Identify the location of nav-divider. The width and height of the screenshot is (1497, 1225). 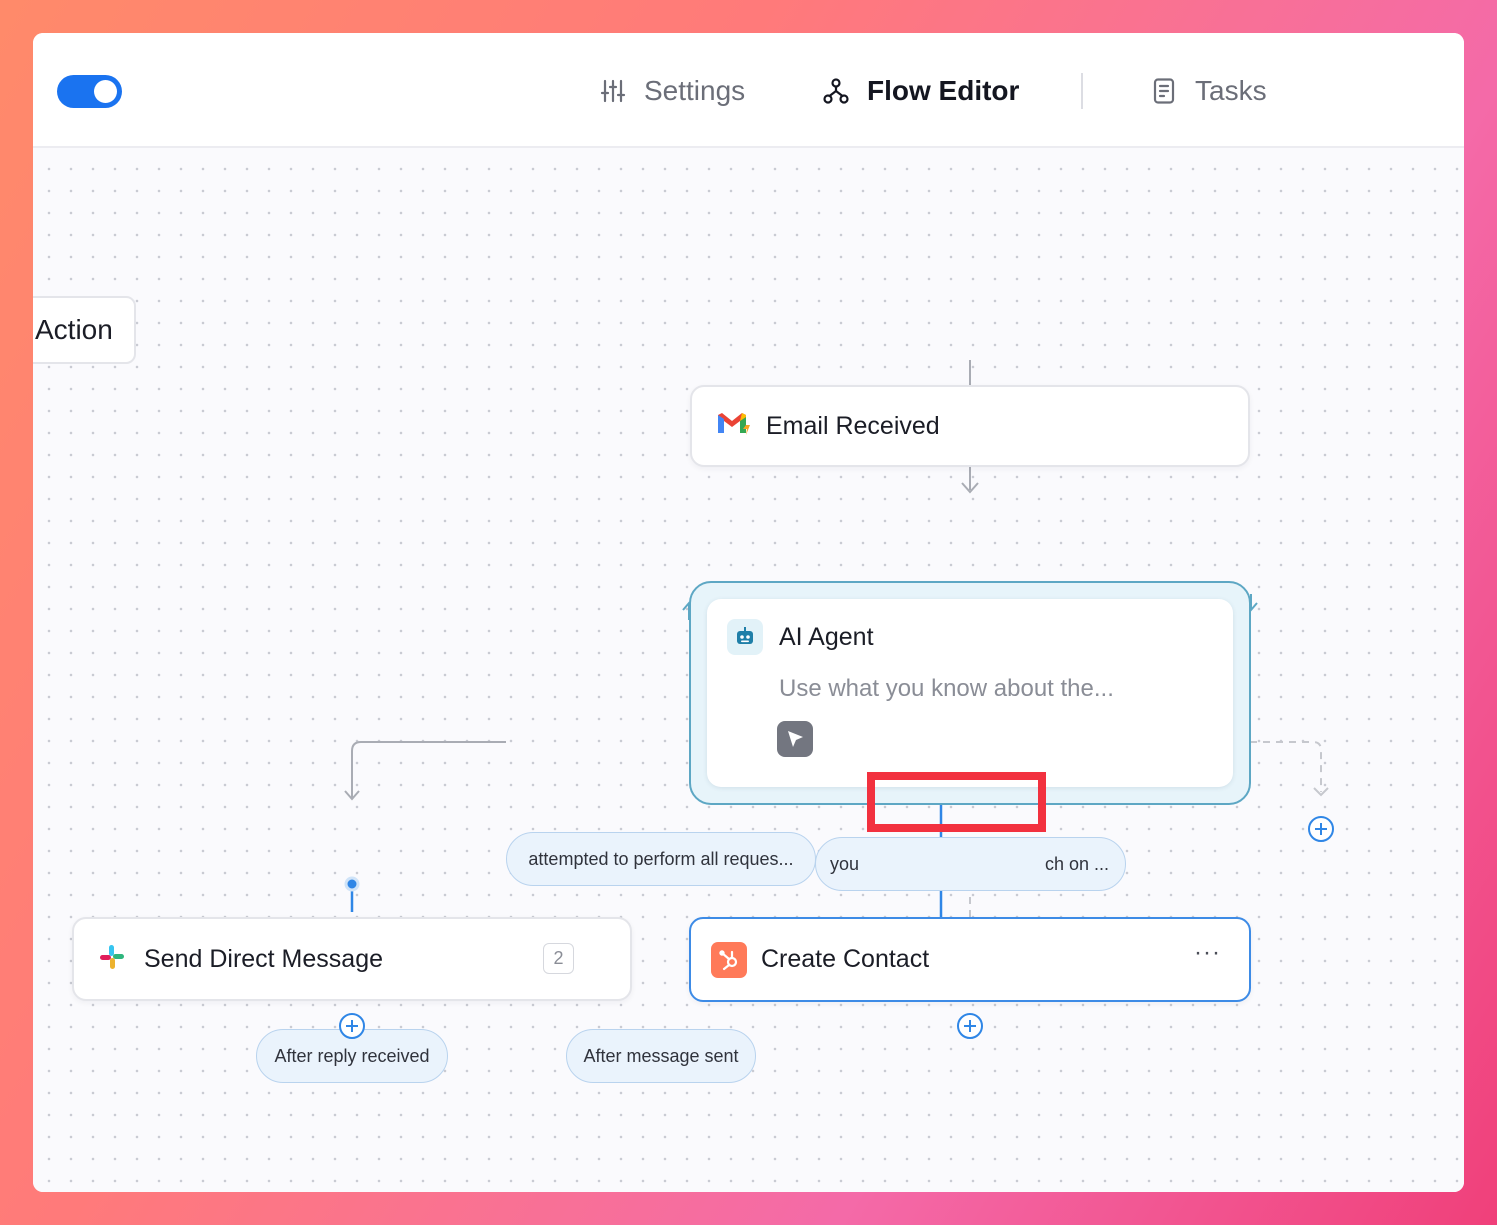
(1082, 91).